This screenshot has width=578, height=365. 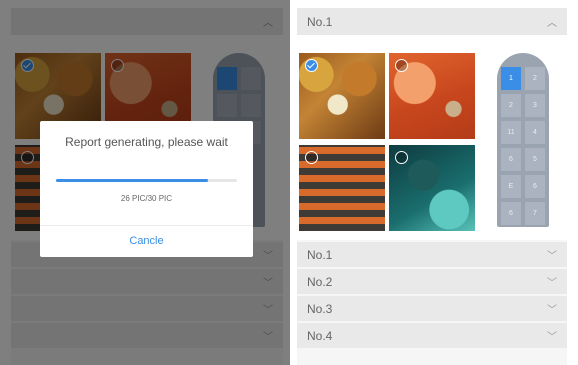 I want to click on hull-map: 1 2 2 3 11 4 6 5 E 6 6 7, so click(x=523, y=140).